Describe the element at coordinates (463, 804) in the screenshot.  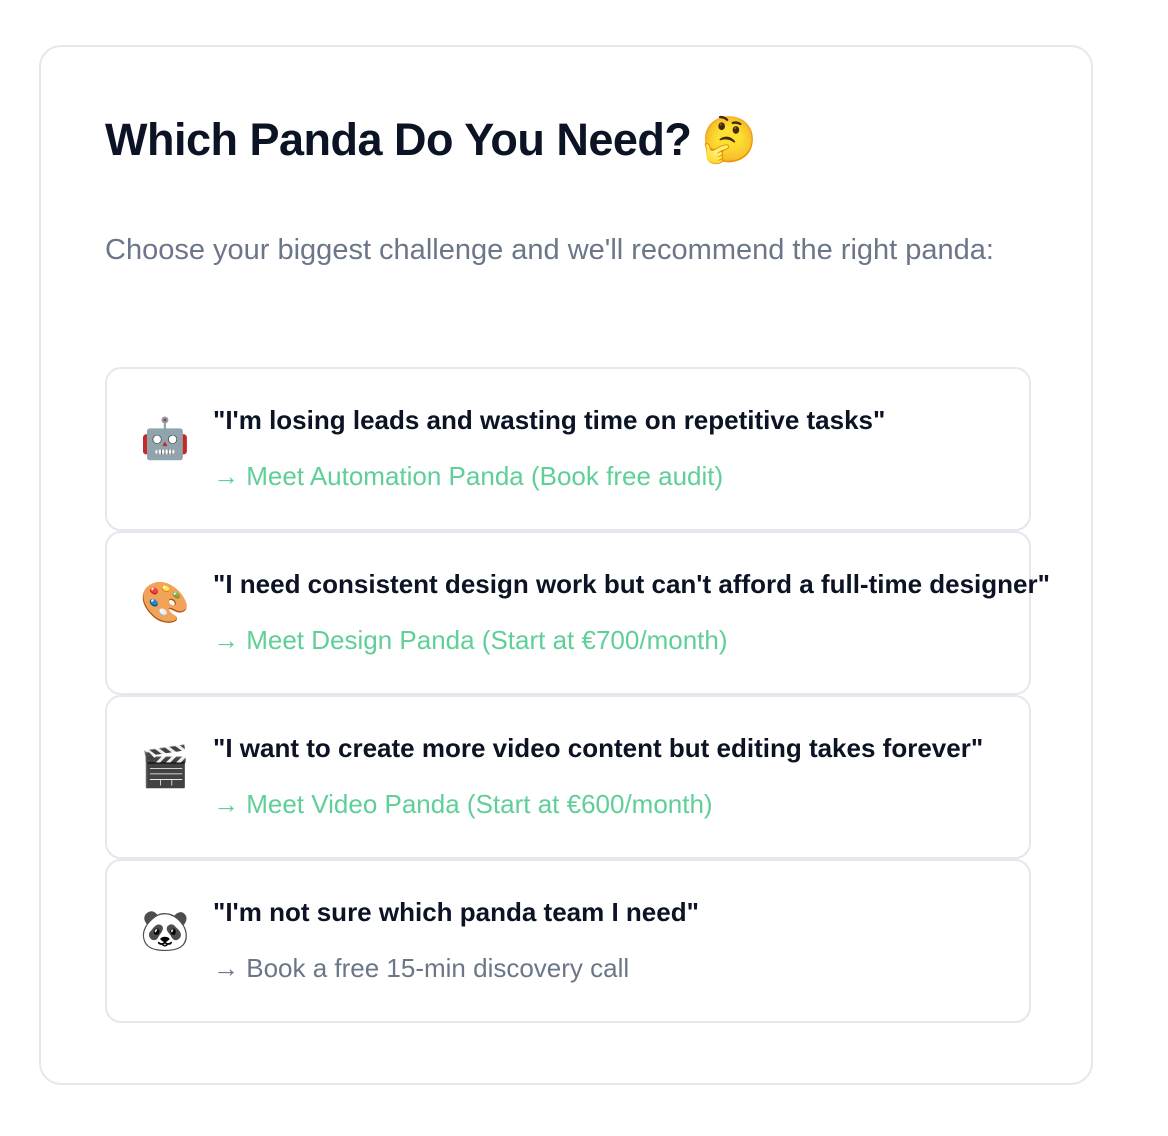
I see `option-cta-link: → Meet Video Panda (Start at €600/month)` at that location.